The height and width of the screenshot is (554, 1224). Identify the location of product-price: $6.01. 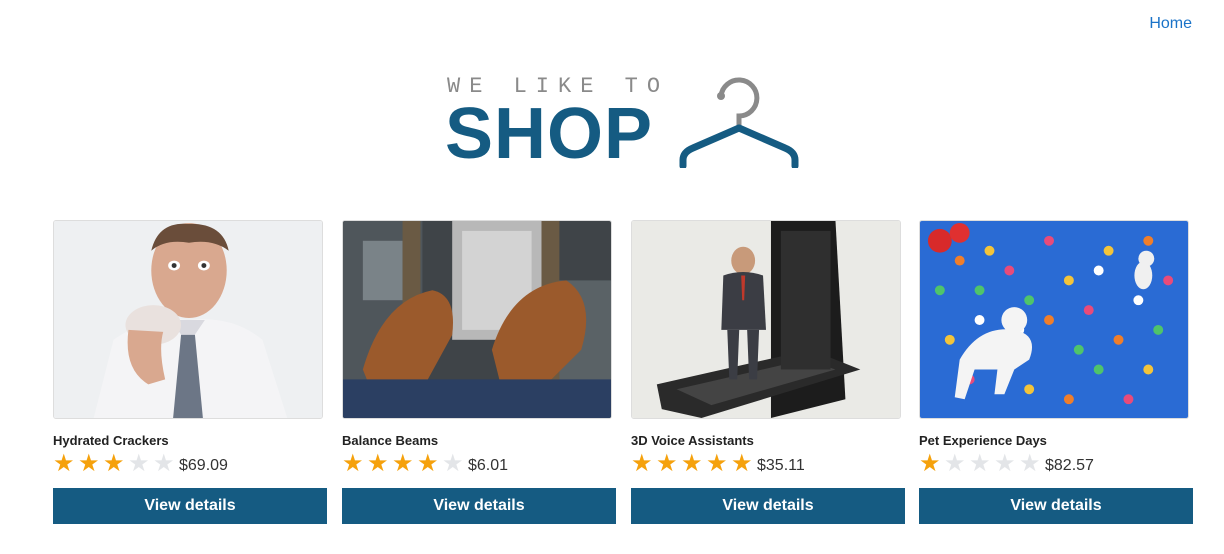
(488, 465).